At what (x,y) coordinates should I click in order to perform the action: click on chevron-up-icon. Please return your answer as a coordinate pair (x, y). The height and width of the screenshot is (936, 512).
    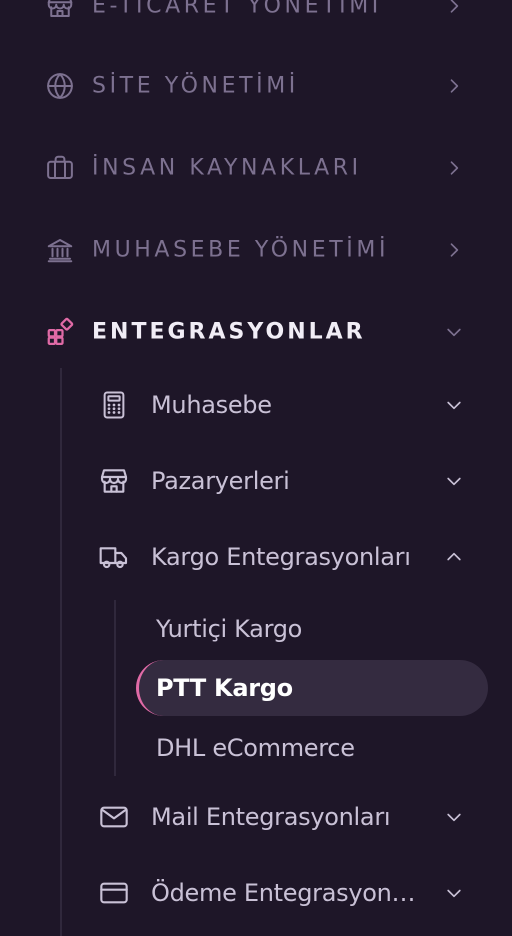
    Looking at the image, I should click on (454, 557).